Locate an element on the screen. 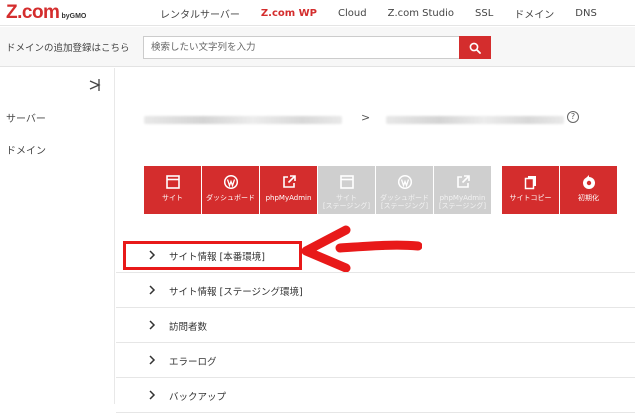  site-actions-toolbar: サイトコピー 初期化 is located at coordinates (560, 190).